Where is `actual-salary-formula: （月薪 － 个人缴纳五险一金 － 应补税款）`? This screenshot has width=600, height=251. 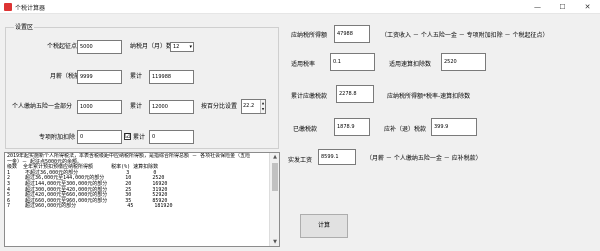 actual-salary-formula: （月薪 － 个人缴纳五险一金 － 应补税款） is located at coordinates (424, 158).